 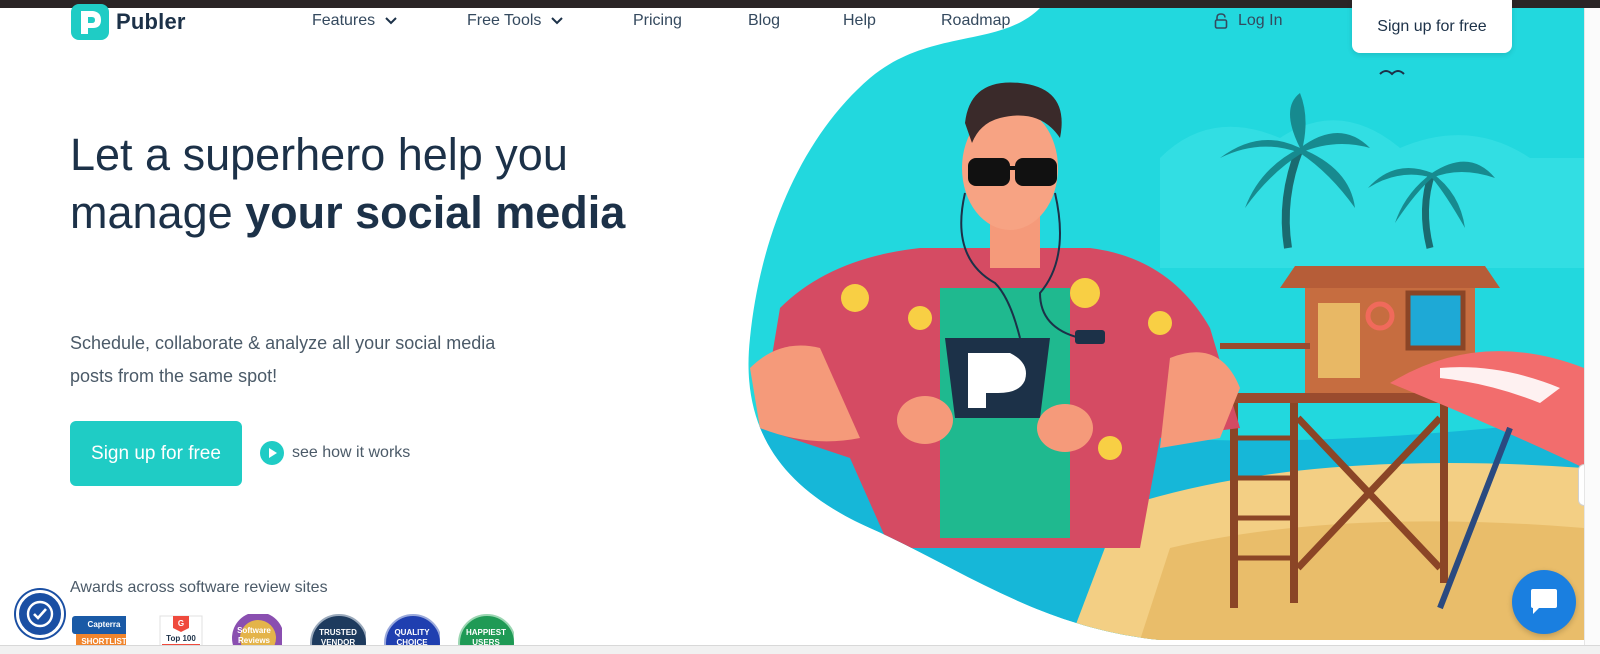 What do you see at coordinates (181, 623) in the screenshot?
I see `badge-title: G` at bounding box center [181, 623].